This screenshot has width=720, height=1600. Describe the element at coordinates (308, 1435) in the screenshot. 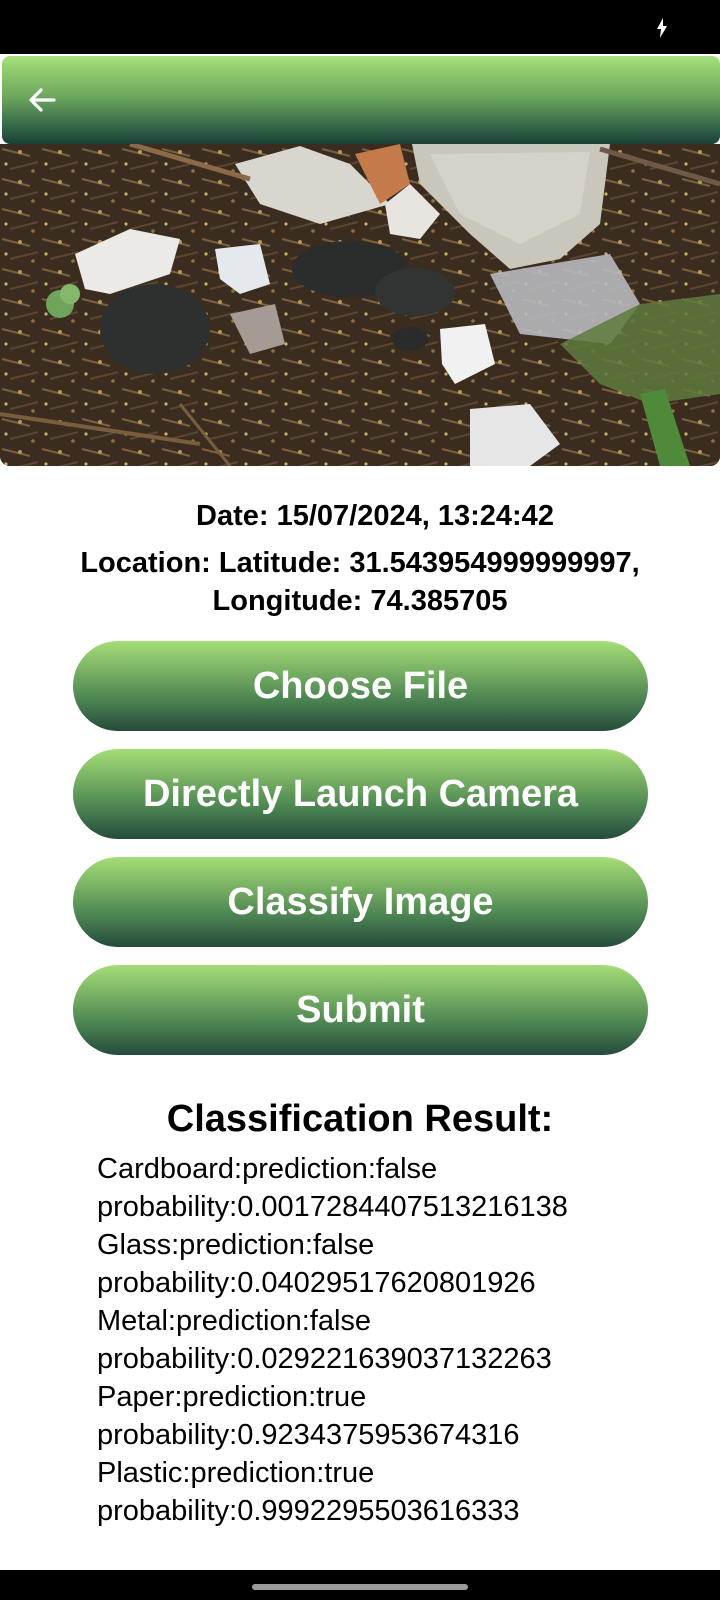

I see `result-line: probability:0.9234375953674316` at that location.